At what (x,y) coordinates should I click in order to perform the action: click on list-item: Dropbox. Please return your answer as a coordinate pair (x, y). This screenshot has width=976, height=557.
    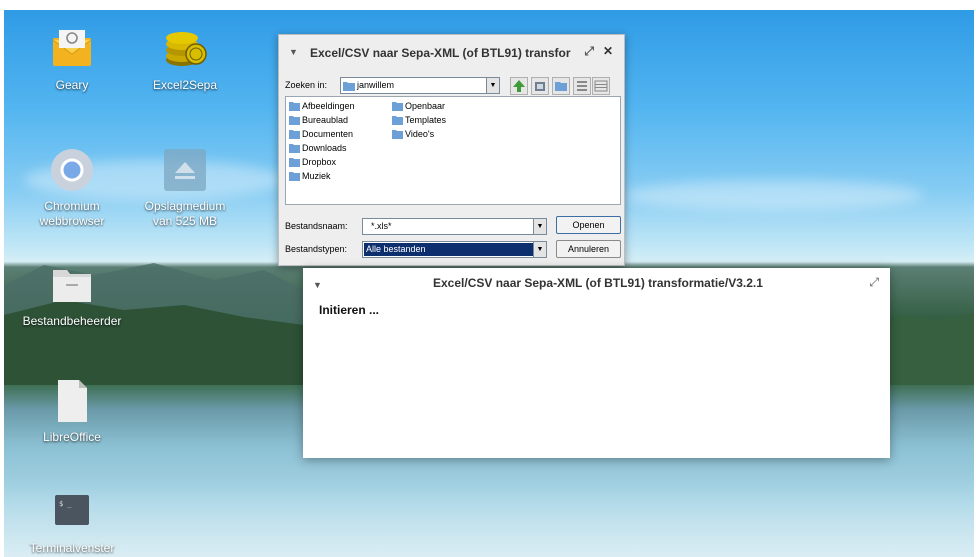
    Looking at the image, I should click on (312, 162).